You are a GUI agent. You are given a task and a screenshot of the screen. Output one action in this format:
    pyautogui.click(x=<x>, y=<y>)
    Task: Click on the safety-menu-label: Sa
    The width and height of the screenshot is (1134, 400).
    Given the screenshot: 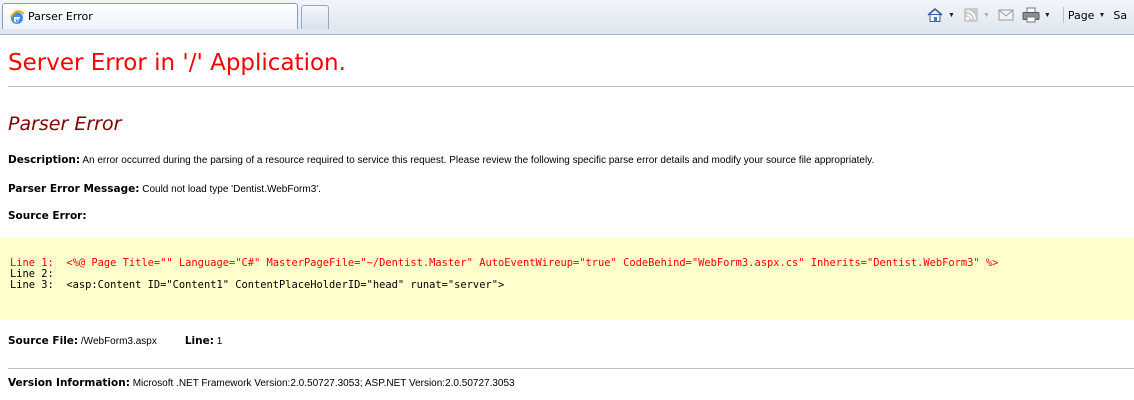 What is the action you would take?
    pyautogui.click(x=1120, y=15)
    